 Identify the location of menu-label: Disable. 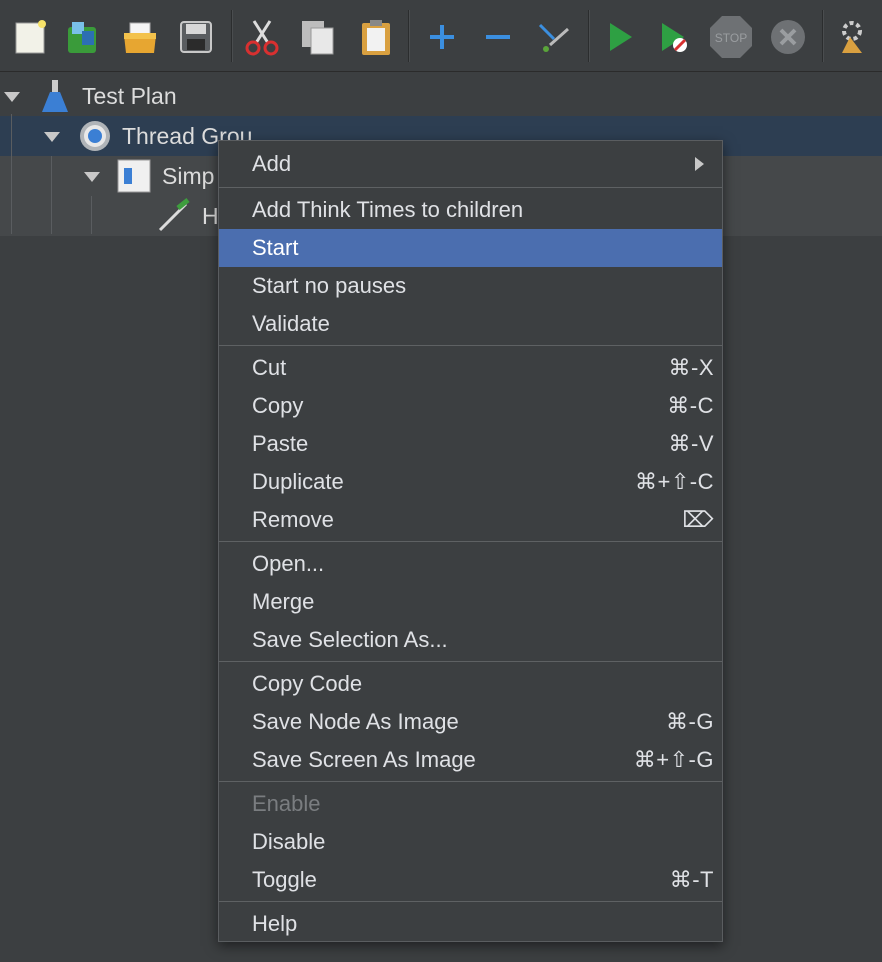
(289, 841).